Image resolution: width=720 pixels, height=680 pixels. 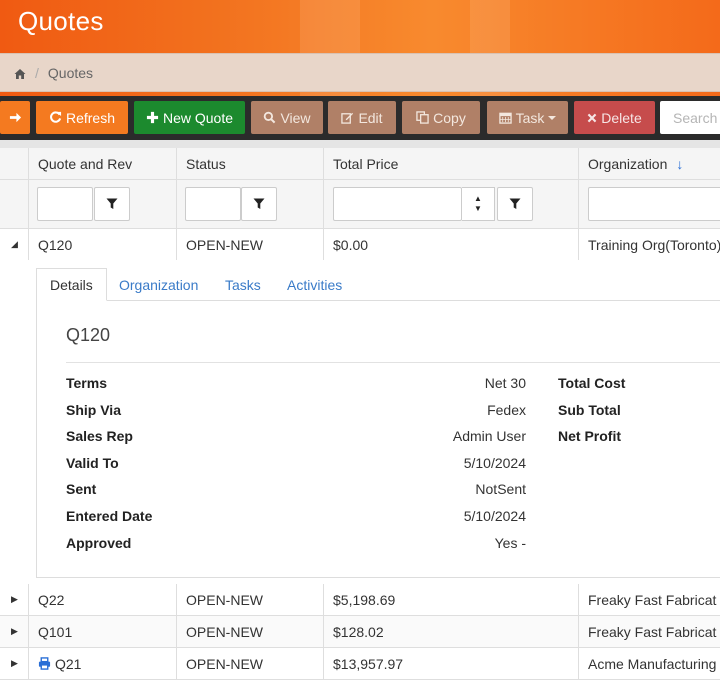 What do you see at coordinates (109, 516) in the screenshot?
I see `field-label: Entered Date` at bounding box center [109, 516].